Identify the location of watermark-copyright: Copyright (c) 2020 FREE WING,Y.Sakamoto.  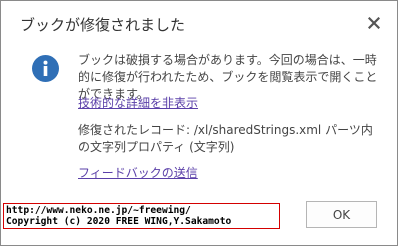
(119, 221).